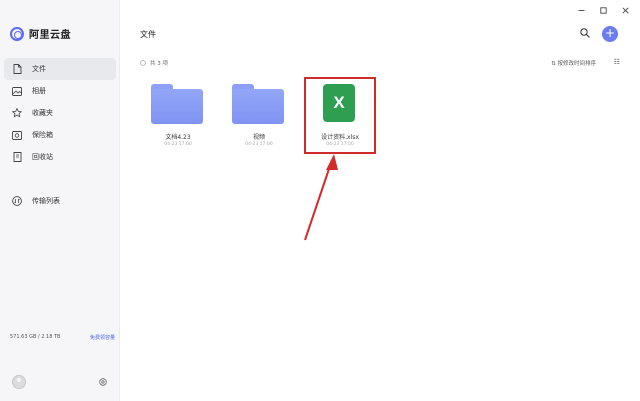 The height and width of the screenshot is (401, 640). I want to click on brand: 阿里云盘, so click(40, 33).